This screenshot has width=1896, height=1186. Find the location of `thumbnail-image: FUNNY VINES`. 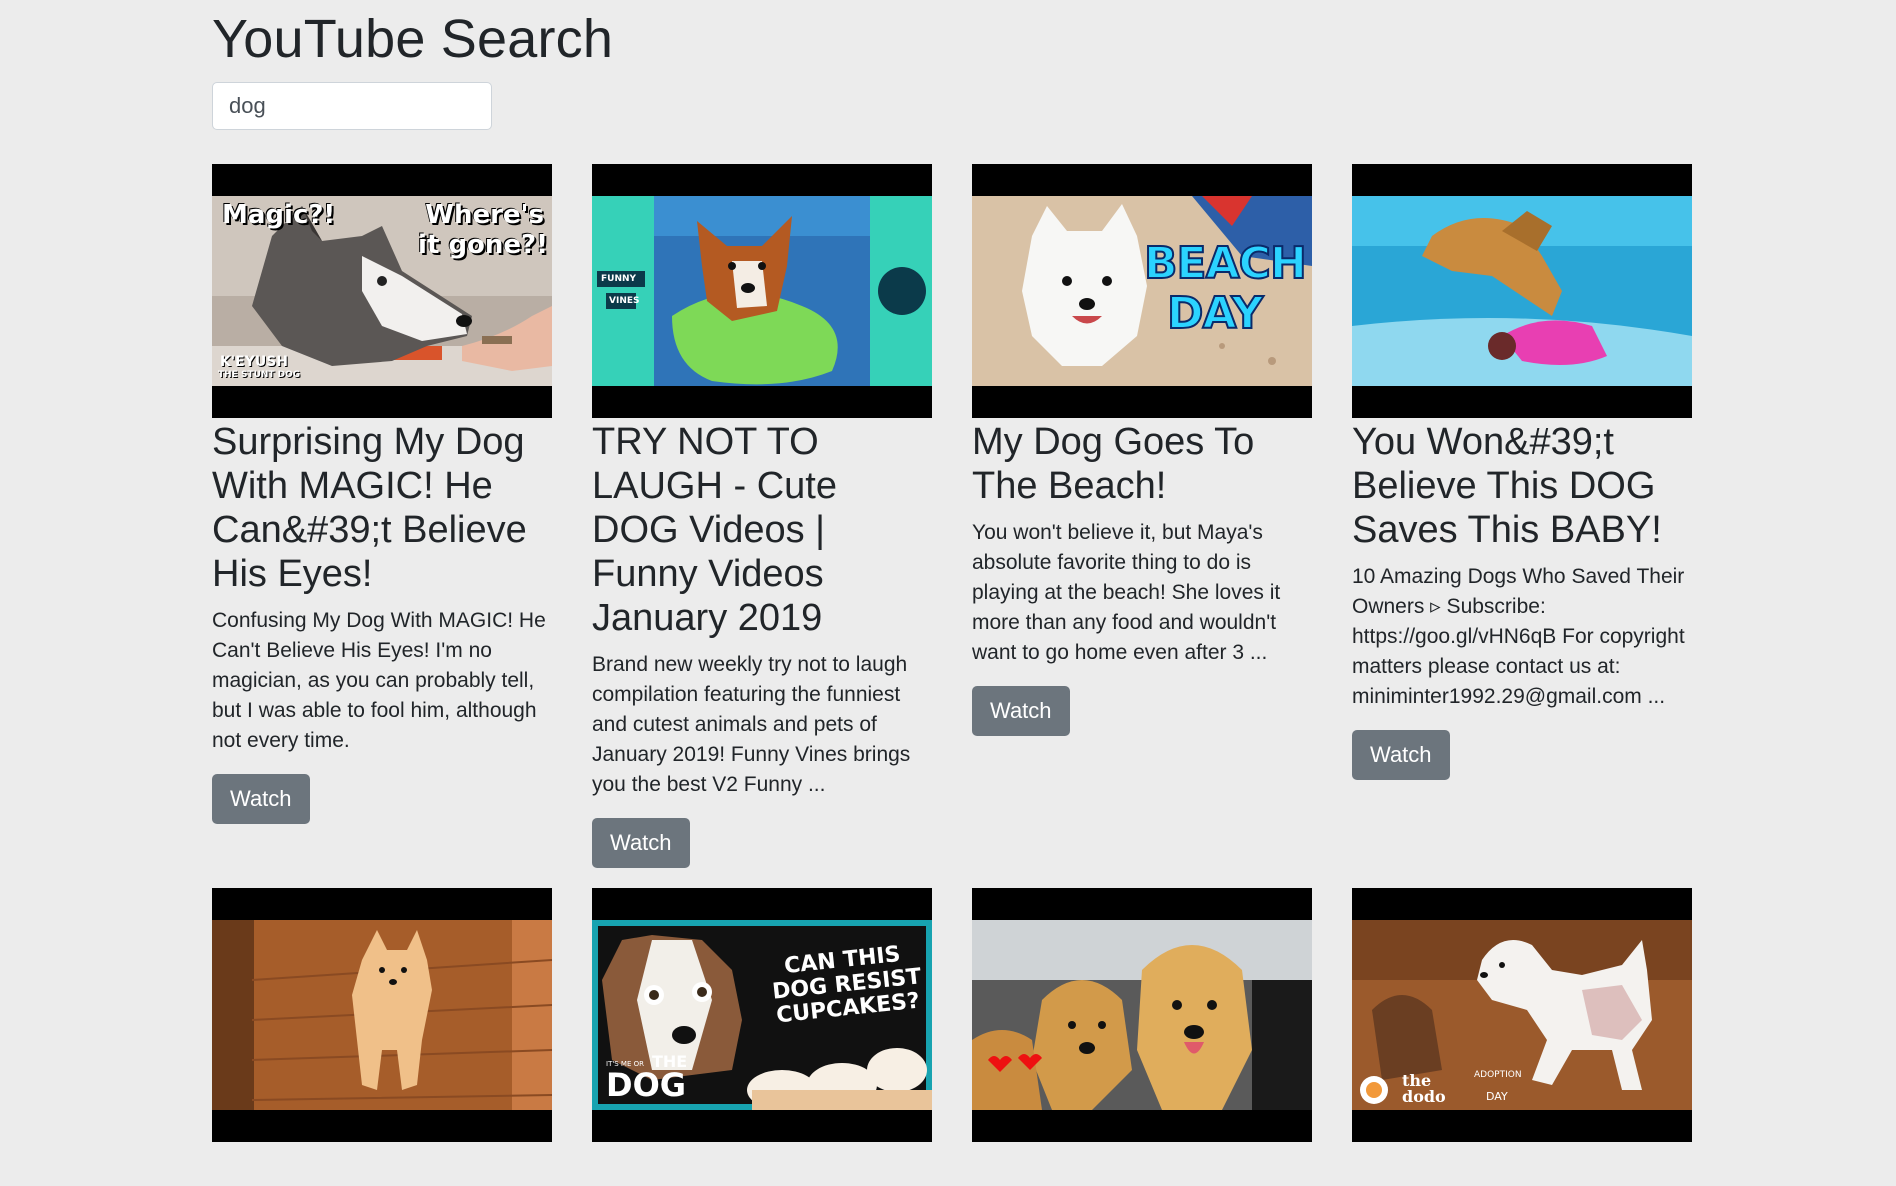

thumbnail-image: FUNNY VINES is located at coordinates (762, 291).